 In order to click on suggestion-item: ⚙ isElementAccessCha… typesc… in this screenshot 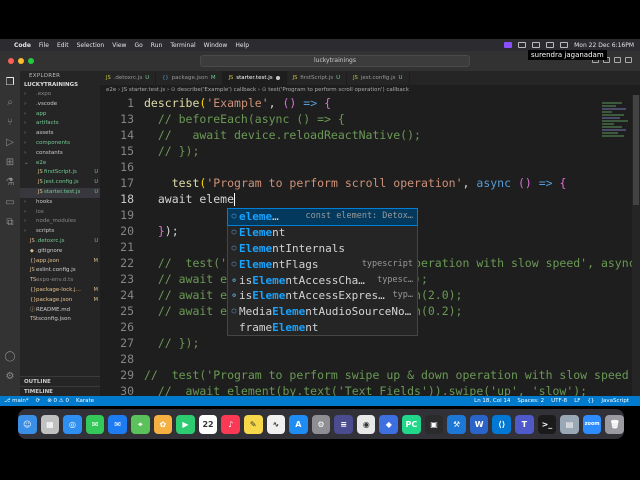, I will do `click(322, 281)`.